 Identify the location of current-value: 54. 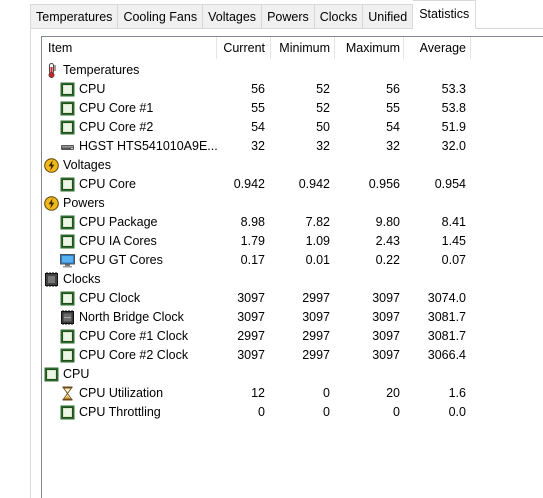
(258, 127).